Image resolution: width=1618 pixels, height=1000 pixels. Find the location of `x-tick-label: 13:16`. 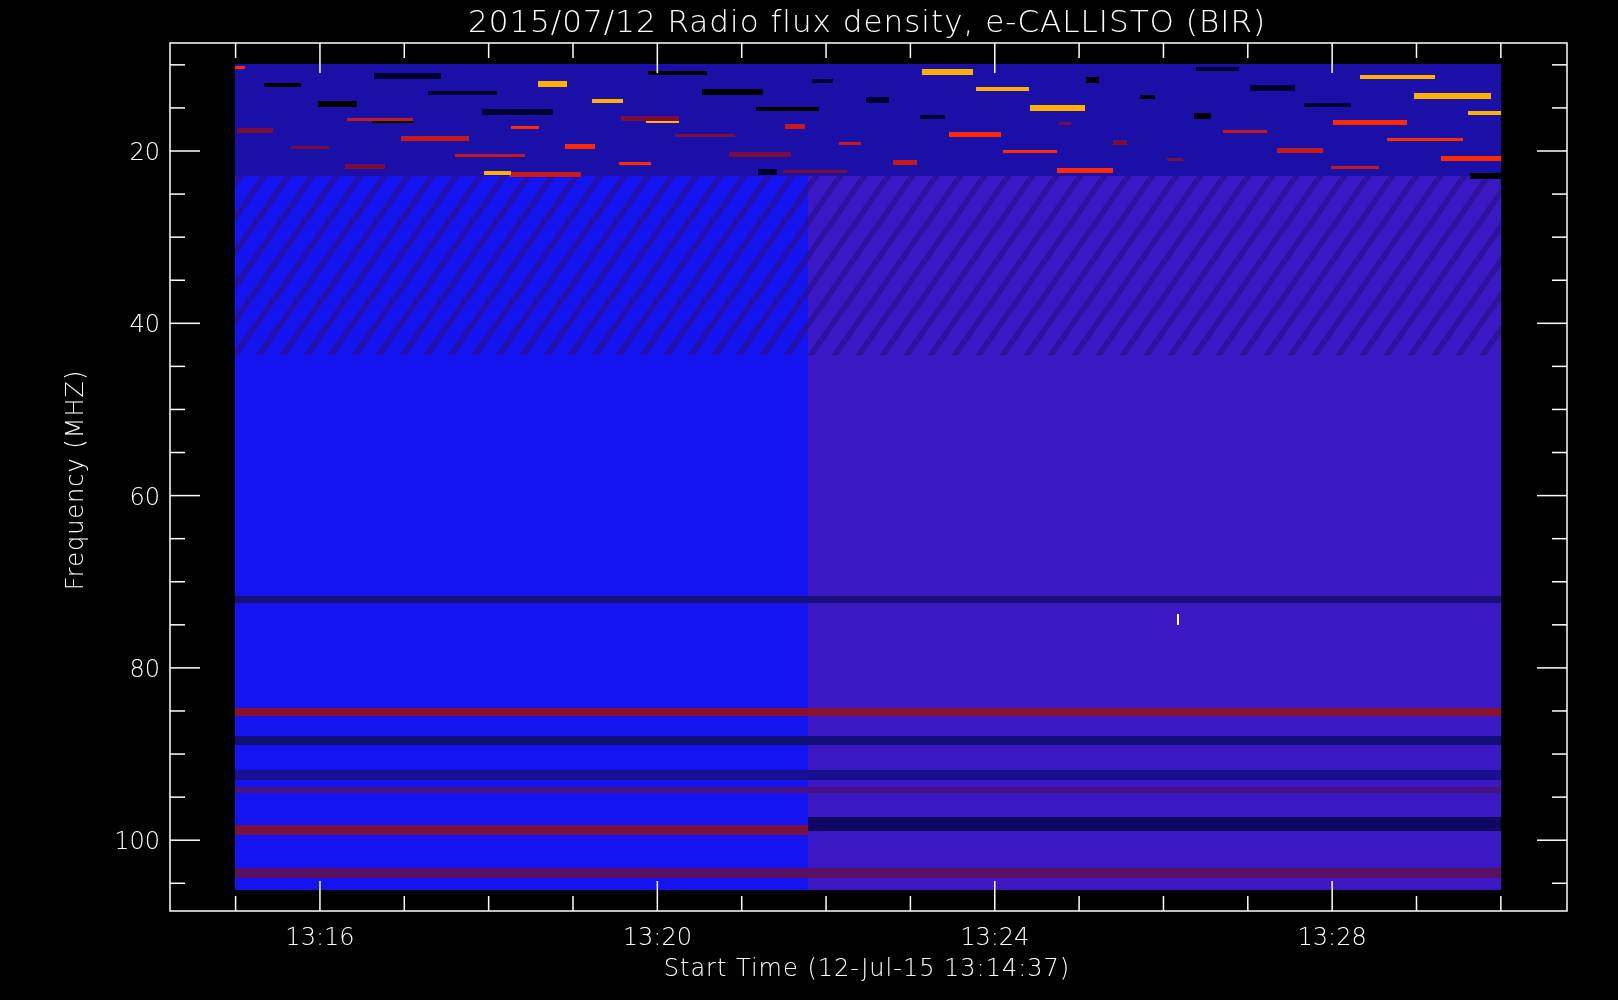

x-tick-label: 13:16 is located at coordinates (320, 937).